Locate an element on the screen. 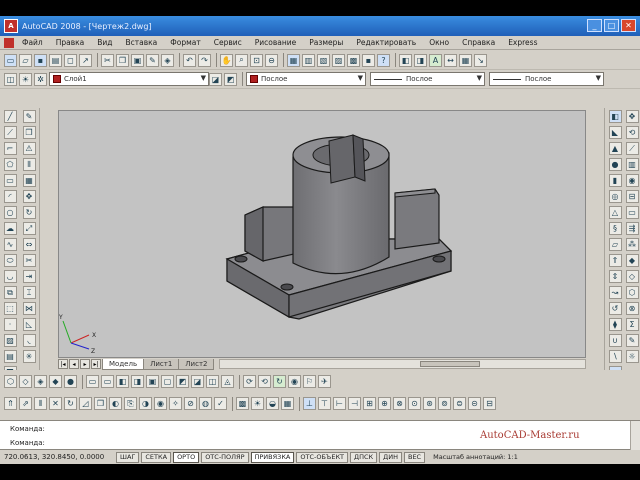 The width and height of the screenshot is (640, 480). copy-edges-icon: ⎘ is located at coordinates (130, 403).